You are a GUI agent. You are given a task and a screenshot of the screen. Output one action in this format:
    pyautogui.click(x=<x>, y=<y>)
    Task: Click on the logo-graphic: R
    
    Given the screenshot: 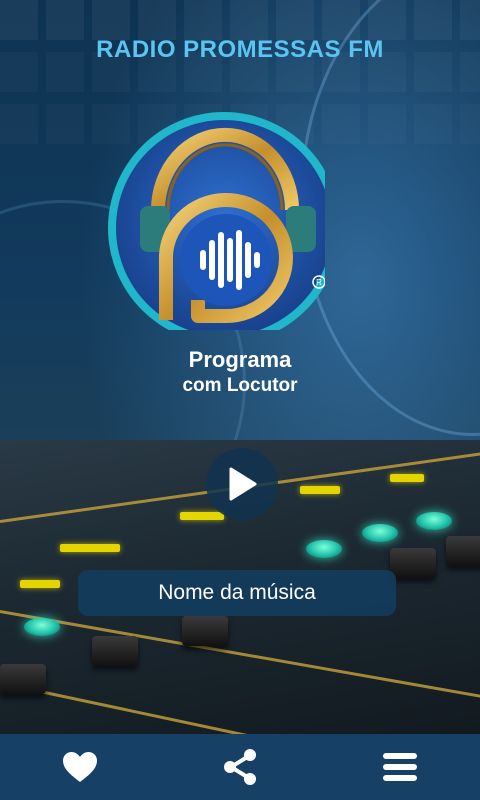 What is the action you would take?
    pyautogui.click(x=216, y=221)
    